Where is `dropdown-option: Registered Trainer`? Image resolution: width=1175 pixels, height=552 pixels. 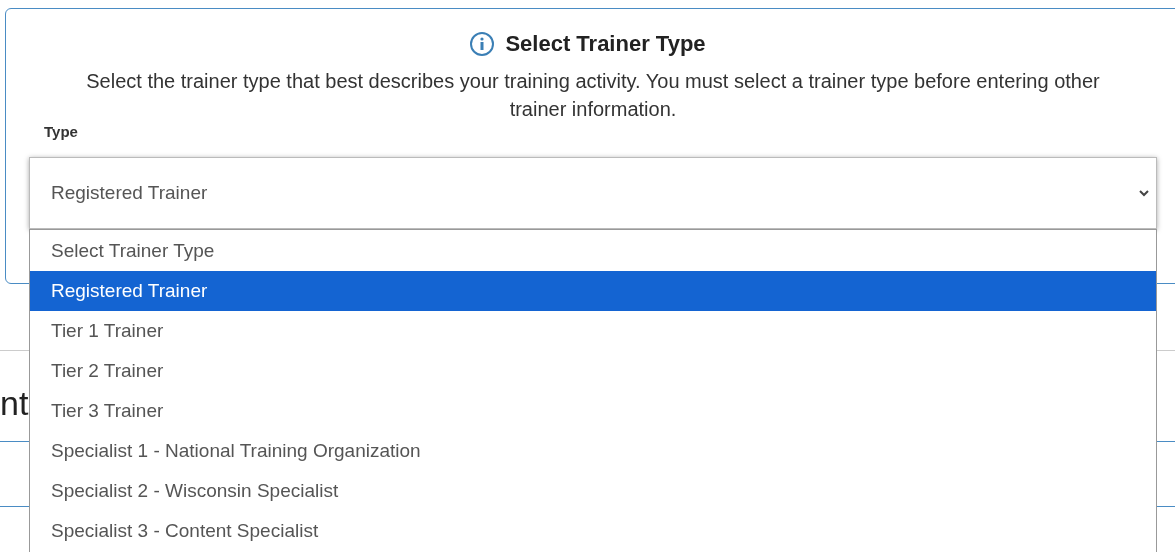
dropdown-option: Registered Trainer is located at coordinates (593, 291).